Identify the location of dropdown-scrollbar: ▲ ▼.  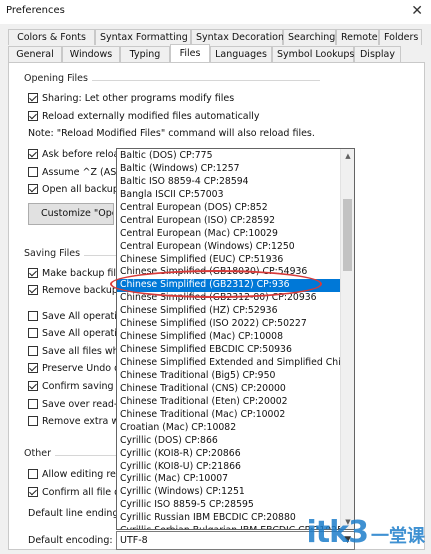
(347, 339).